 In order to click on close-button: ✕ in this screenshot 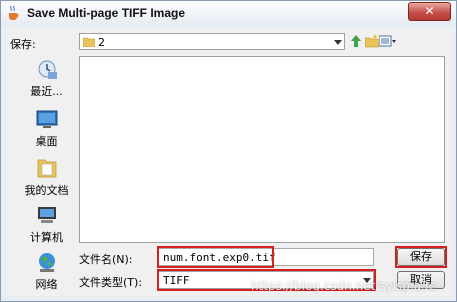, I will do `click(429, 11)`.